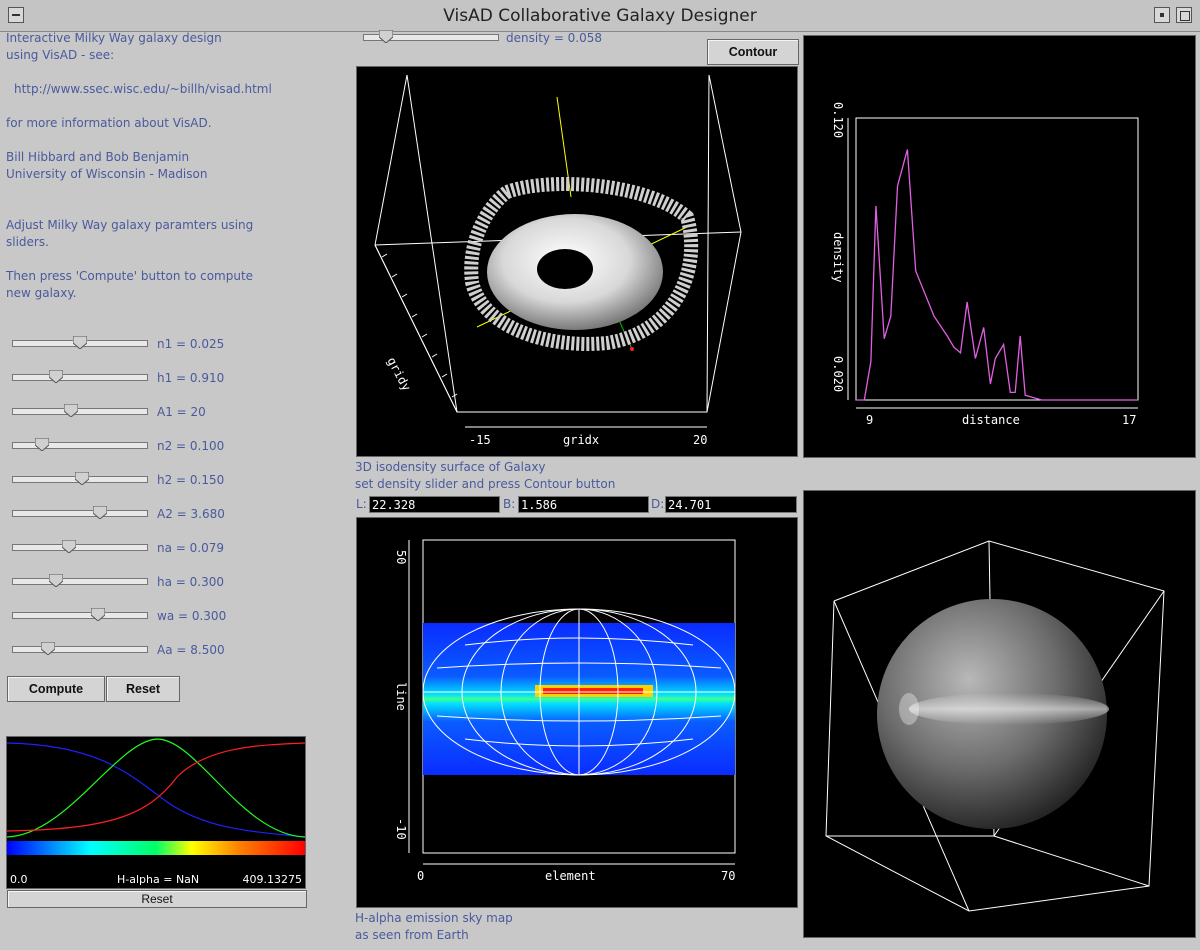 This screenshot has height=950, width=1200. Describe the element at coordinates (191, 650) in the screenshot. I see `aa-label: Aa = 8.500` at that location.